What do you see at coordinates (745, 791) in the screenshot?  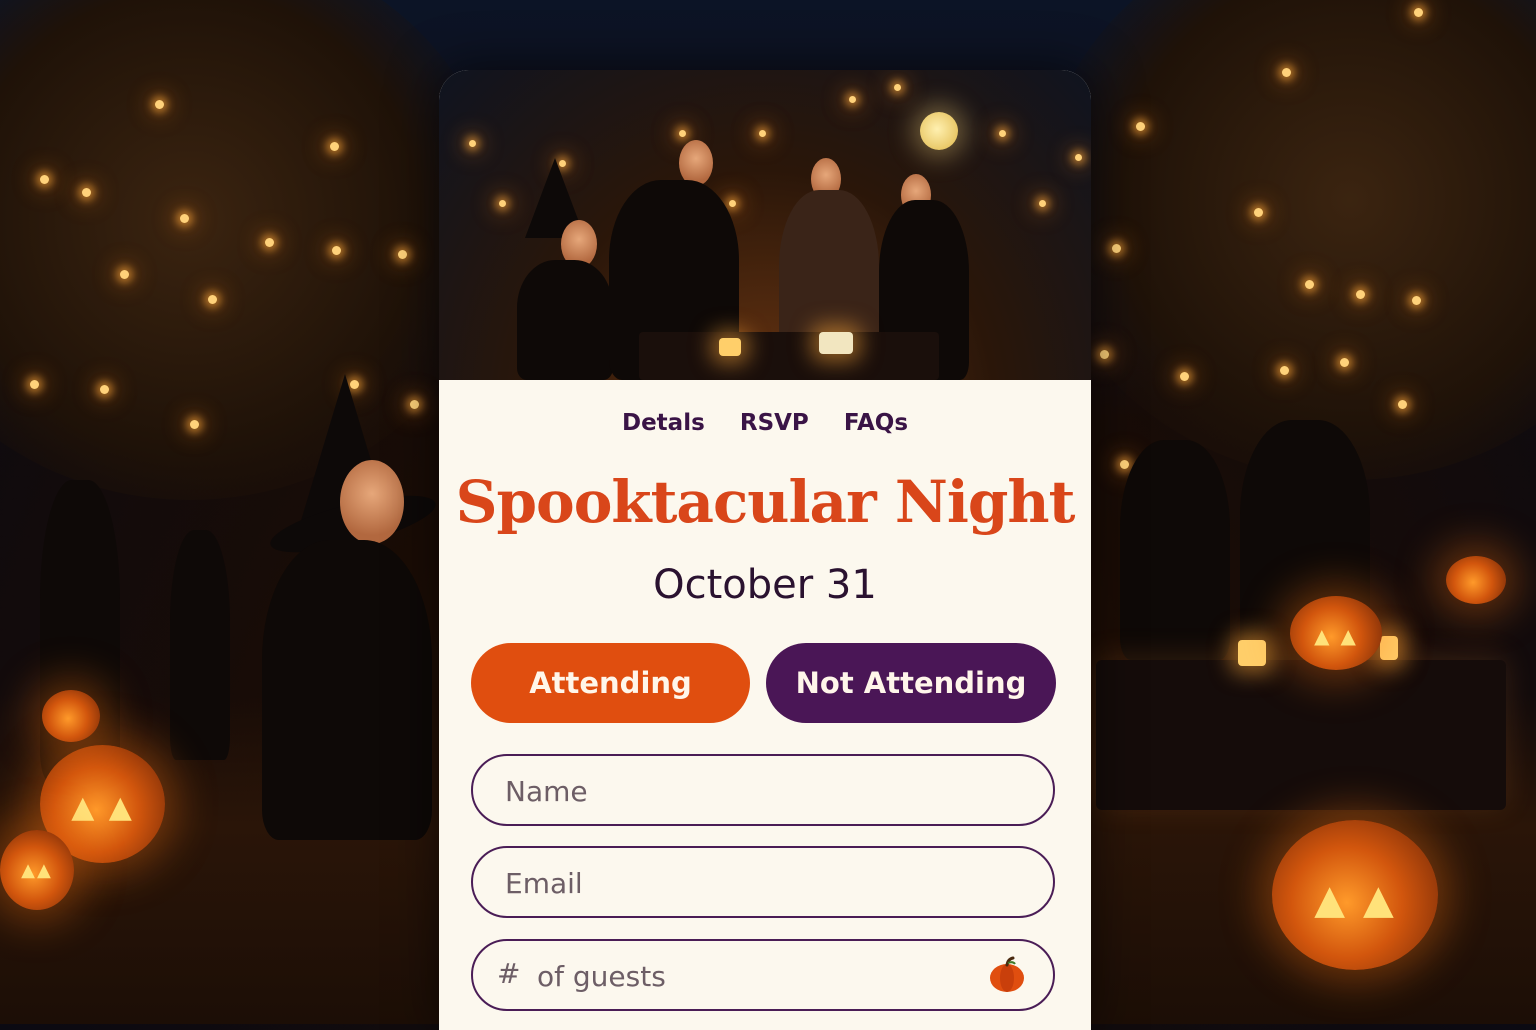 I see `name-input` at bounding box center [745, 791].